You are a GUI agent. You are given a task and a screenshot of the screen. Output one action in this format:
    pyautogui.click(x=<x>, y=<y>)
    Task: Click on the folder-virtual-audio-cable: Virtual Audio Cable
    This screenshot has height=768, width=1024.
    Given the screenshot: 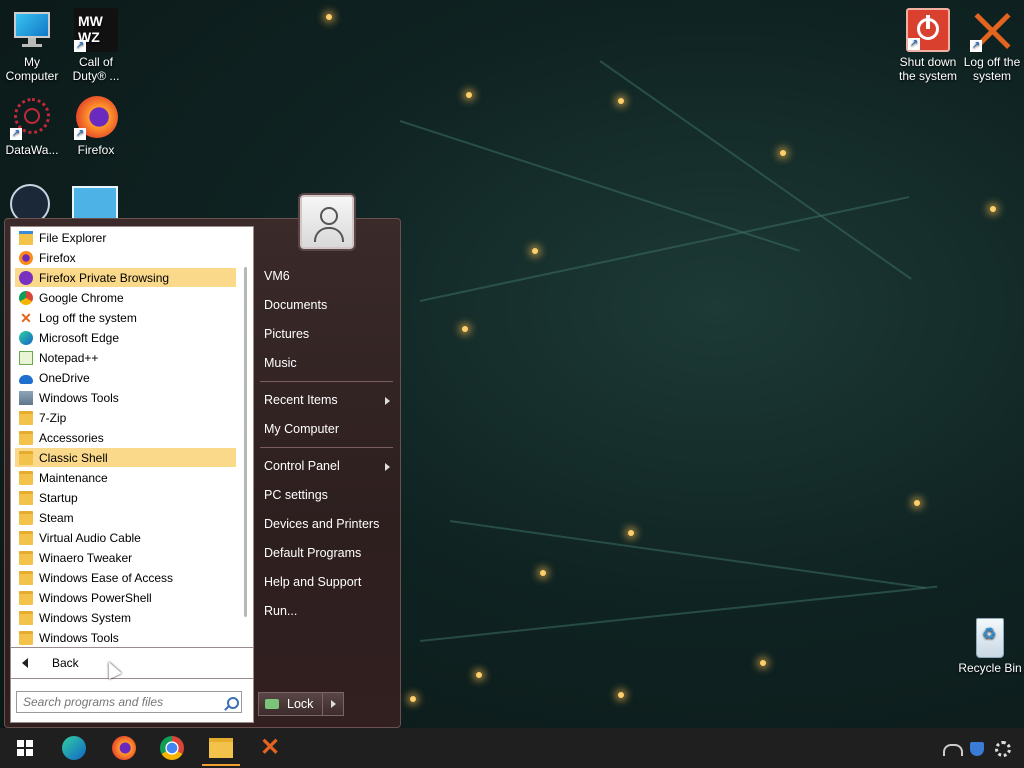 What is the action you would take?
    pyautogui.click(x=125, y=537)
    